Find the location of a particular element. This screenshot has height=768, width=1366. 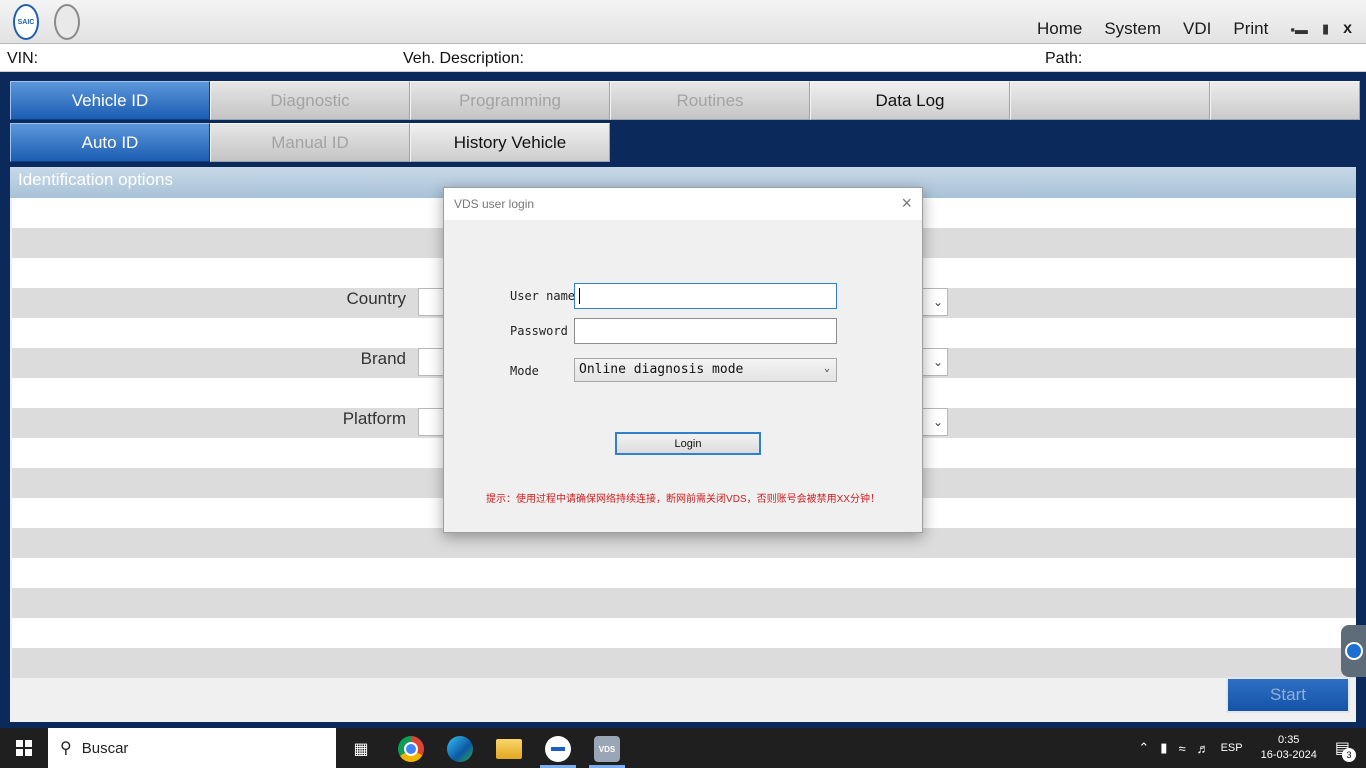

tab-programming: Programming is located at coordinates (510, 100).